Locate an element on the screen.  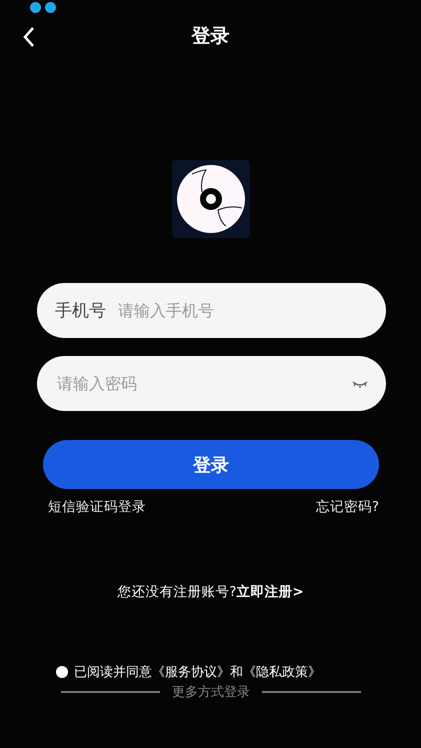
login-button: 登录 is located at coordinates (211, 464).